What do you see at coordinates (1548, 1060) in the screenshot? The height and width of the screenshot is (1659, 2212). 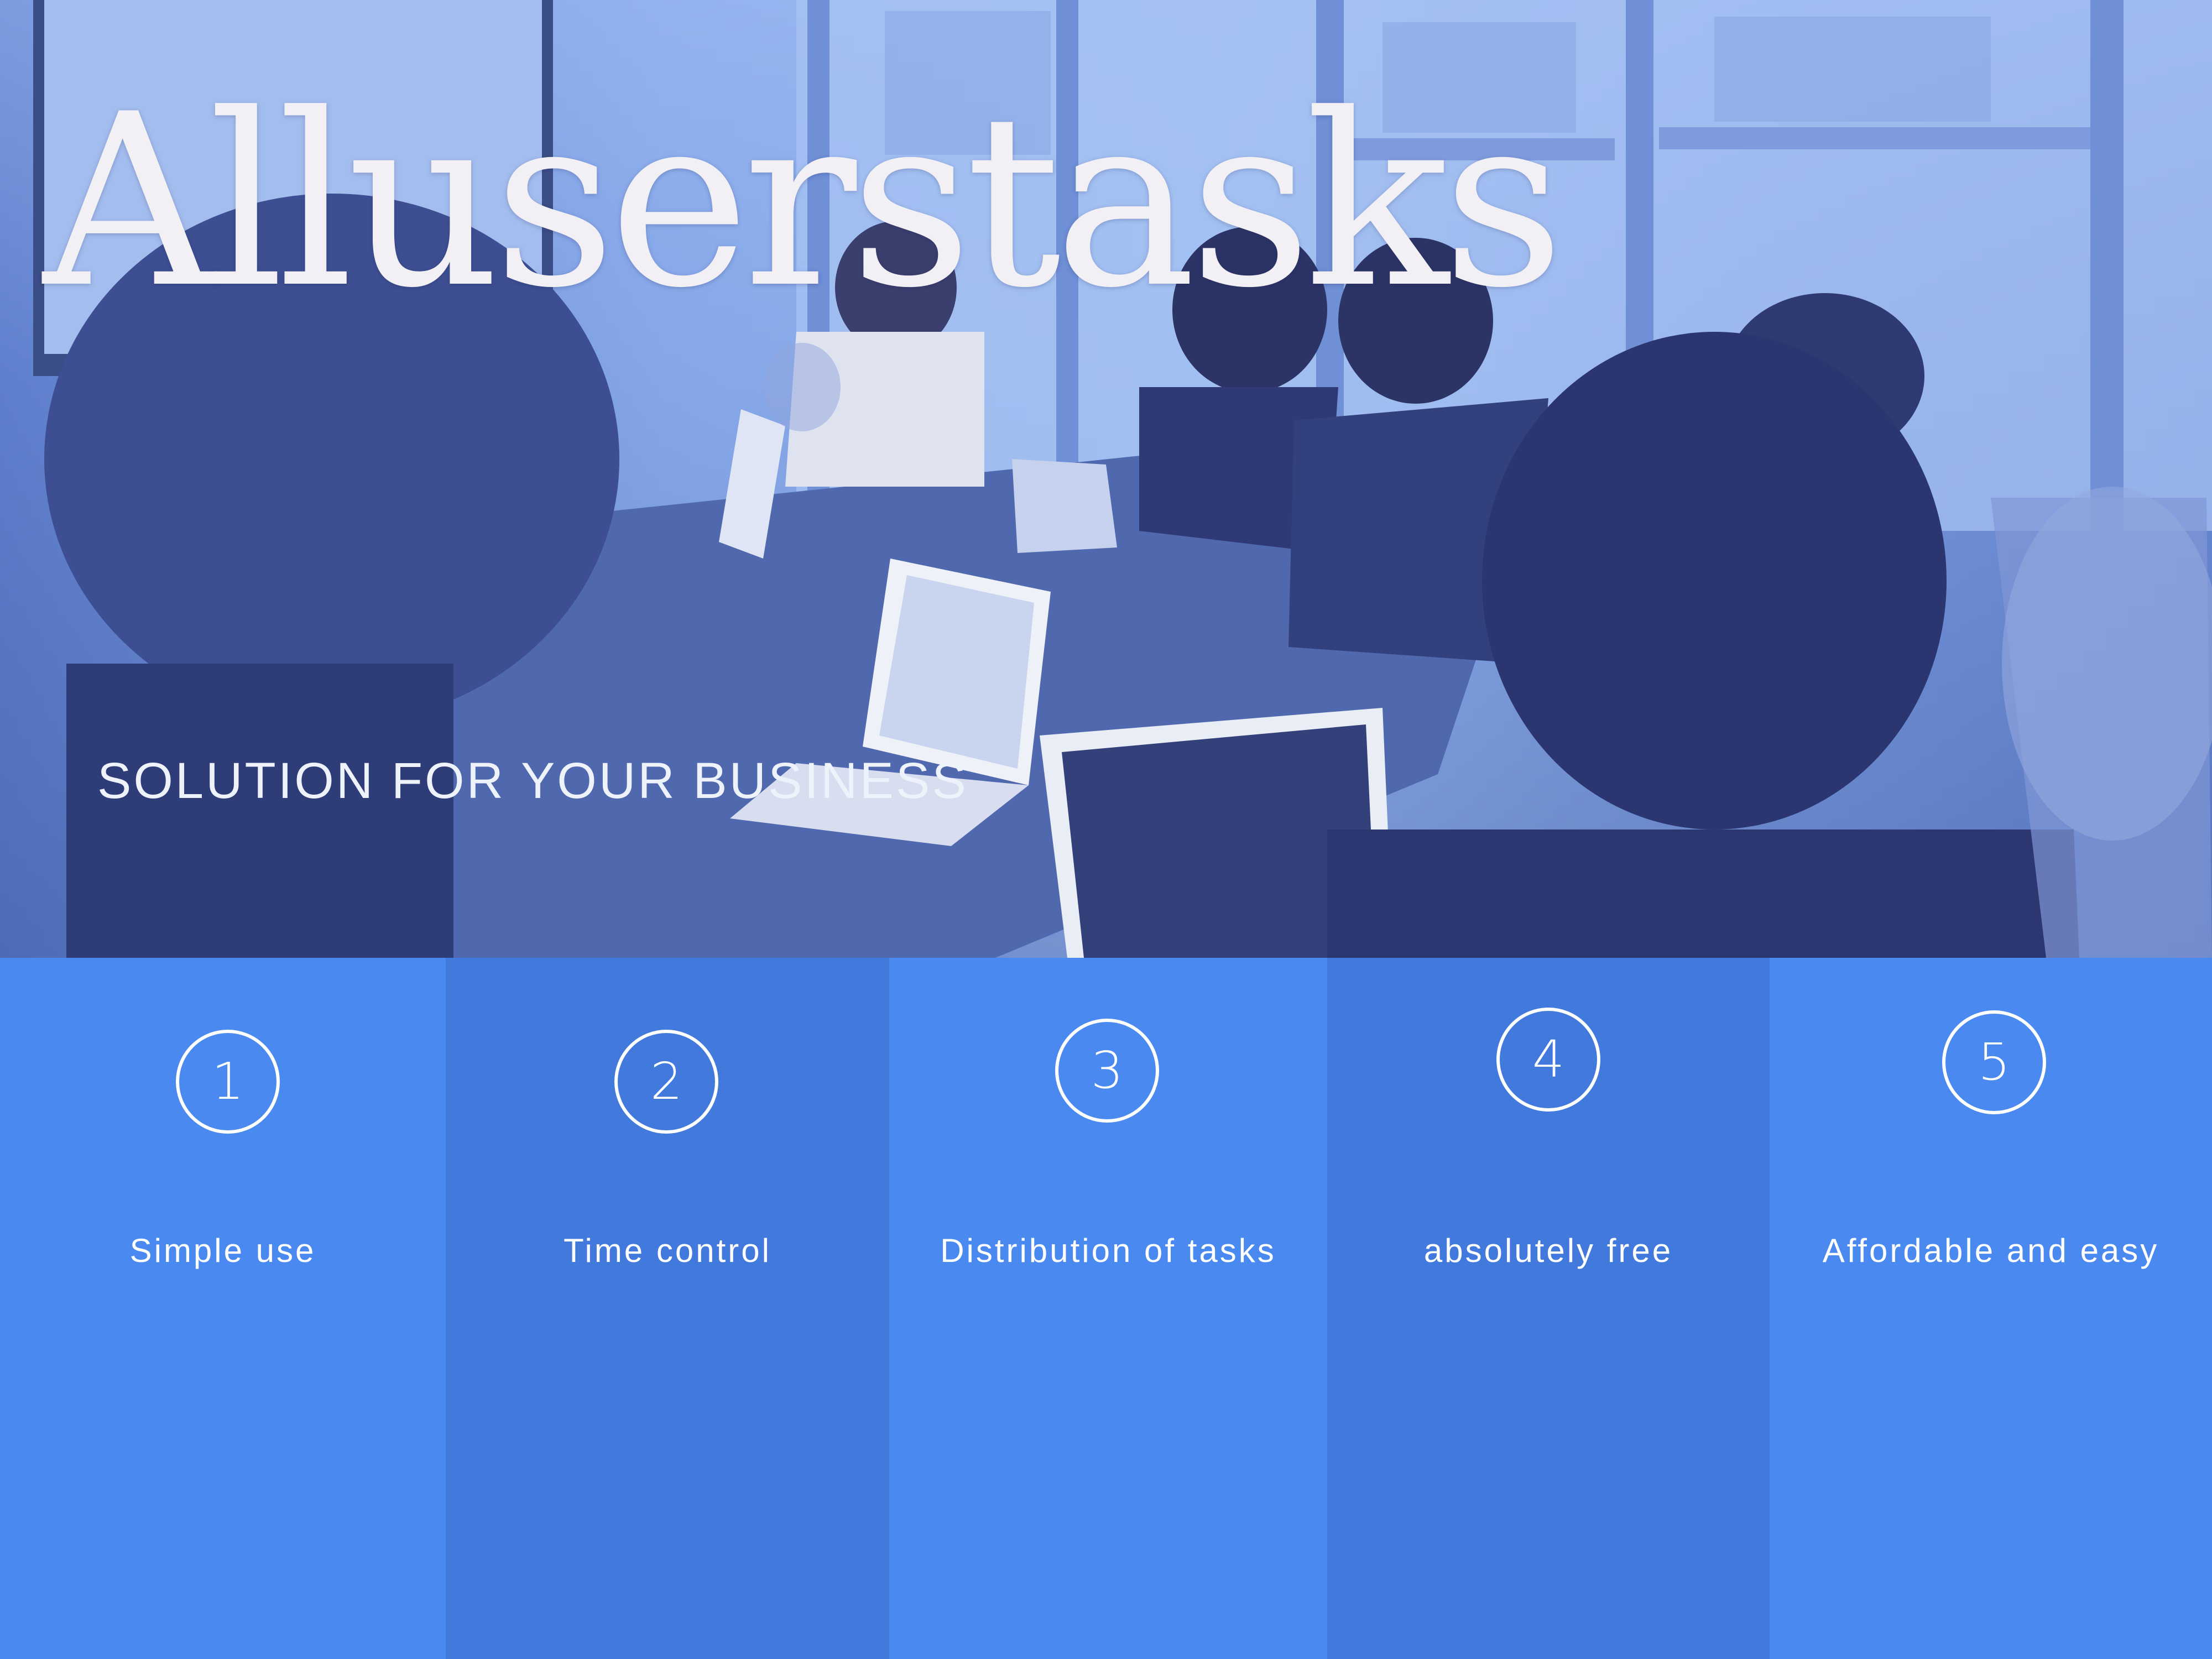 I see `feature-number-4: 4` at bounding box center [1548, 1060].